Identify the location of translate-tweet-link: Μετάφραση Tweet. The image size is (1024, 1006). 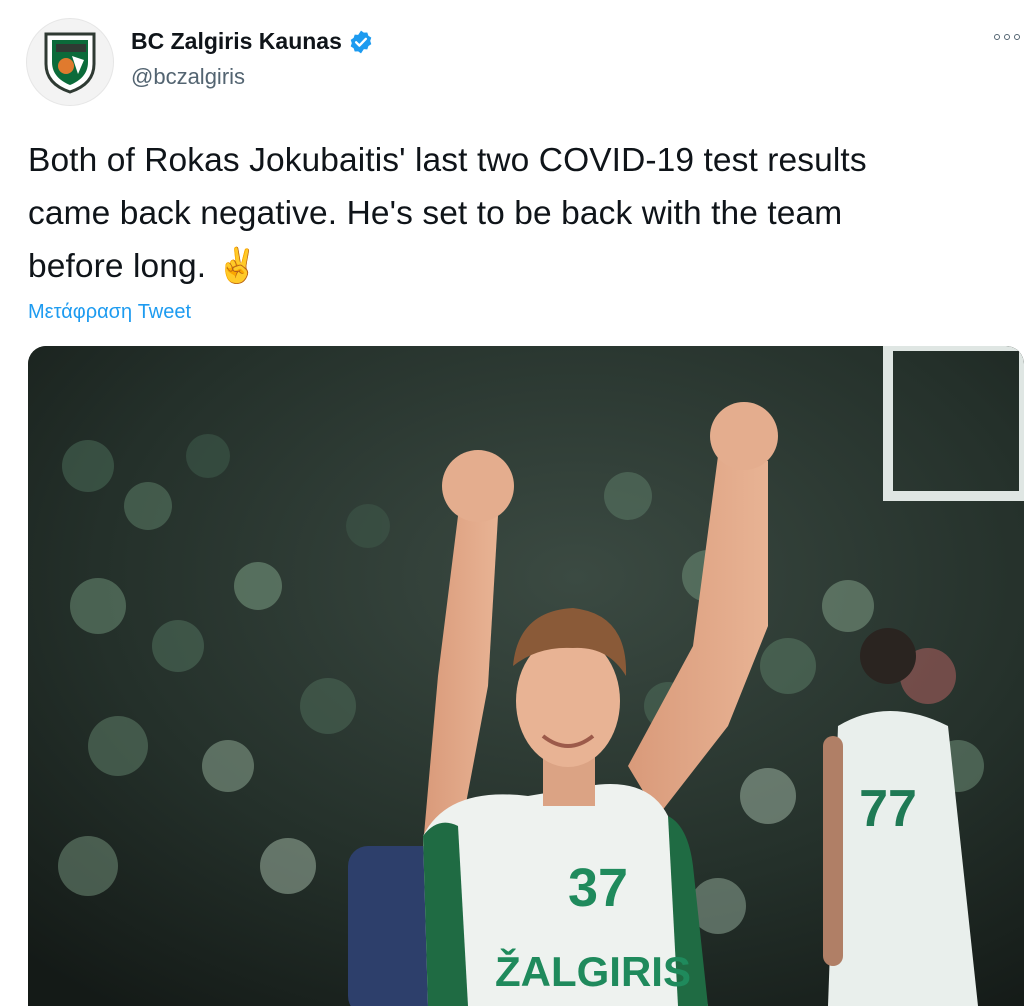
(109, 312).